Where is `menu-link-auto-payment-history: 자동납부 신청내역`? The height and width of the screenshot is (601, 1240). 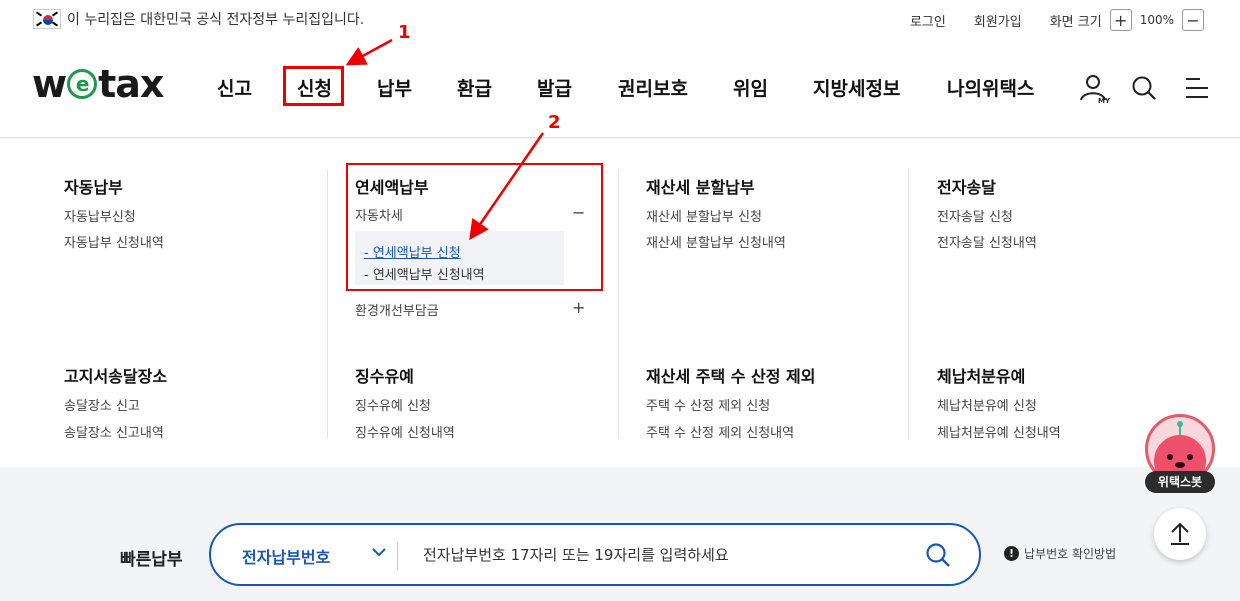
menu-link-auto-payment-history: 자동납부 신청내역 is located at coordinates (114, 241).